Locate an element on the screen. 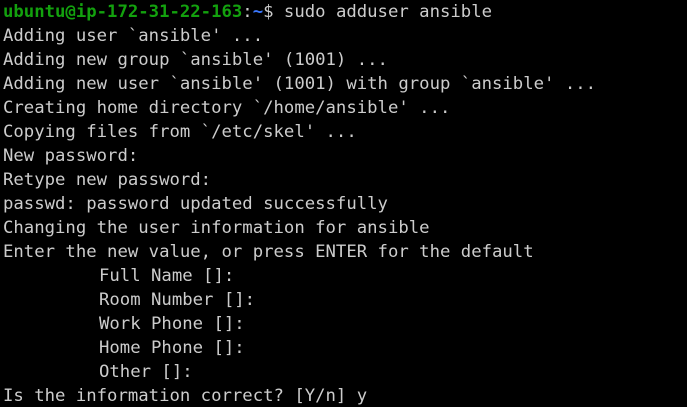  confirm-prompt-line: Is the information correct? [Y/n] y is located at coordinates (185, 396).